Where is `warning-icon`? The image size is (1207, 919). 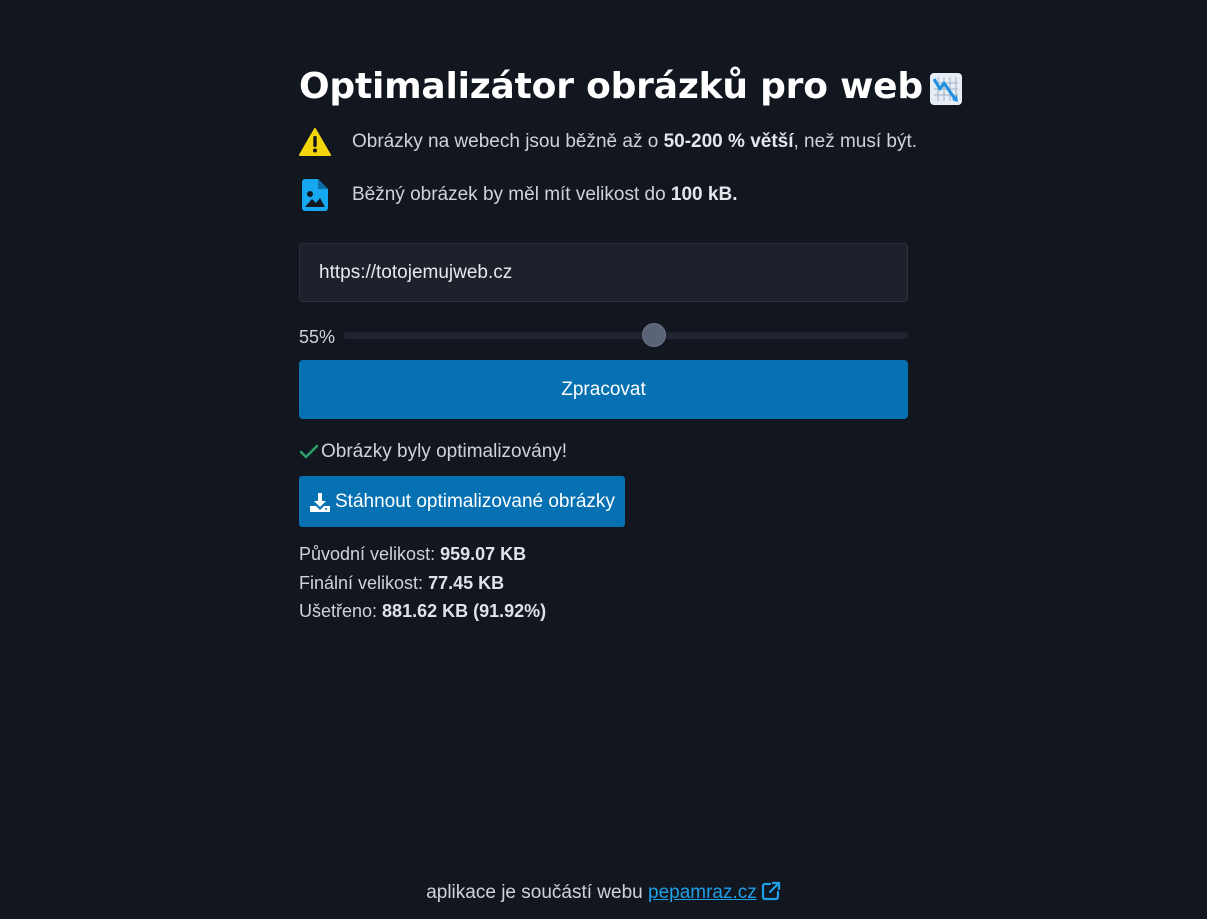
warning-icon is located at coordinates (315, 142).